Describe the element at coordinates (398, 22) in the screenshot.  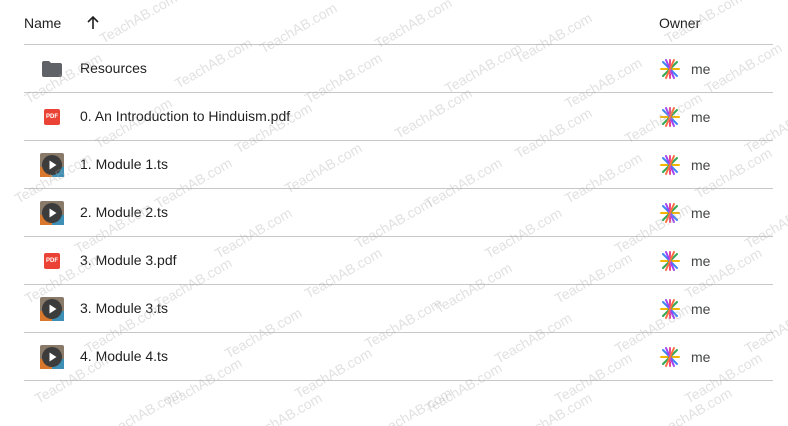
I see `file-list-header: Name Owner` at that location.